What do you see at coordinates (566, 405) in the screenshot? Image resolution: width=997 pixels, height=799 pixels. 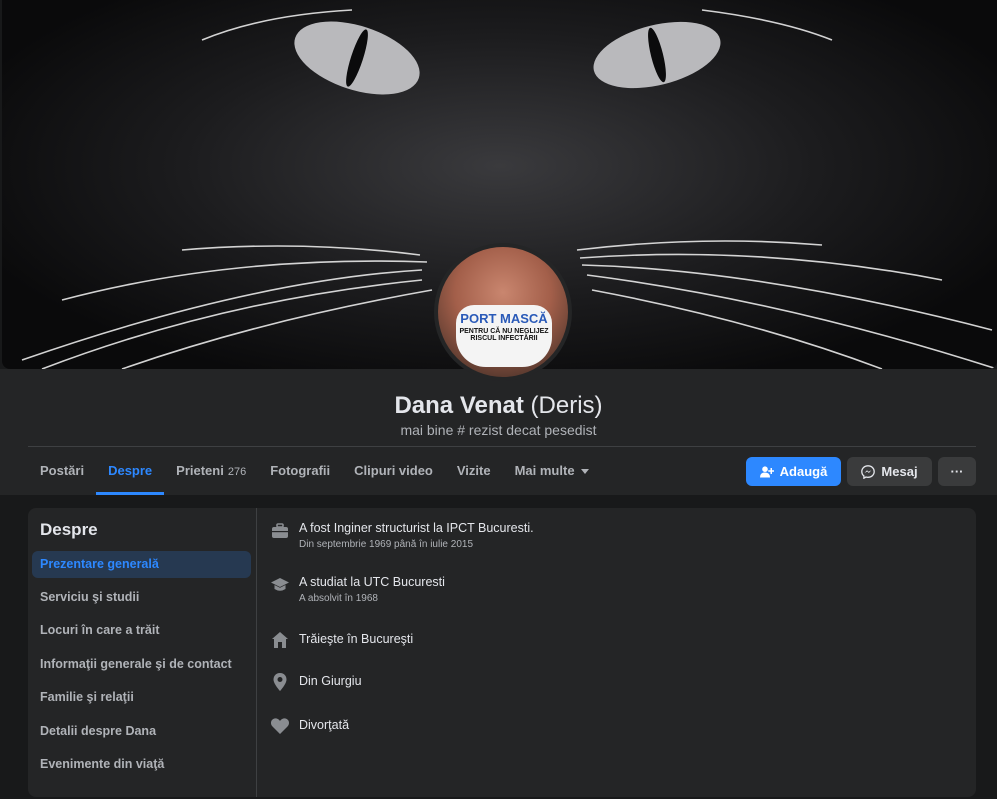 I see `profile-alt-name: (Deris)` at bounding box center [566, 405].